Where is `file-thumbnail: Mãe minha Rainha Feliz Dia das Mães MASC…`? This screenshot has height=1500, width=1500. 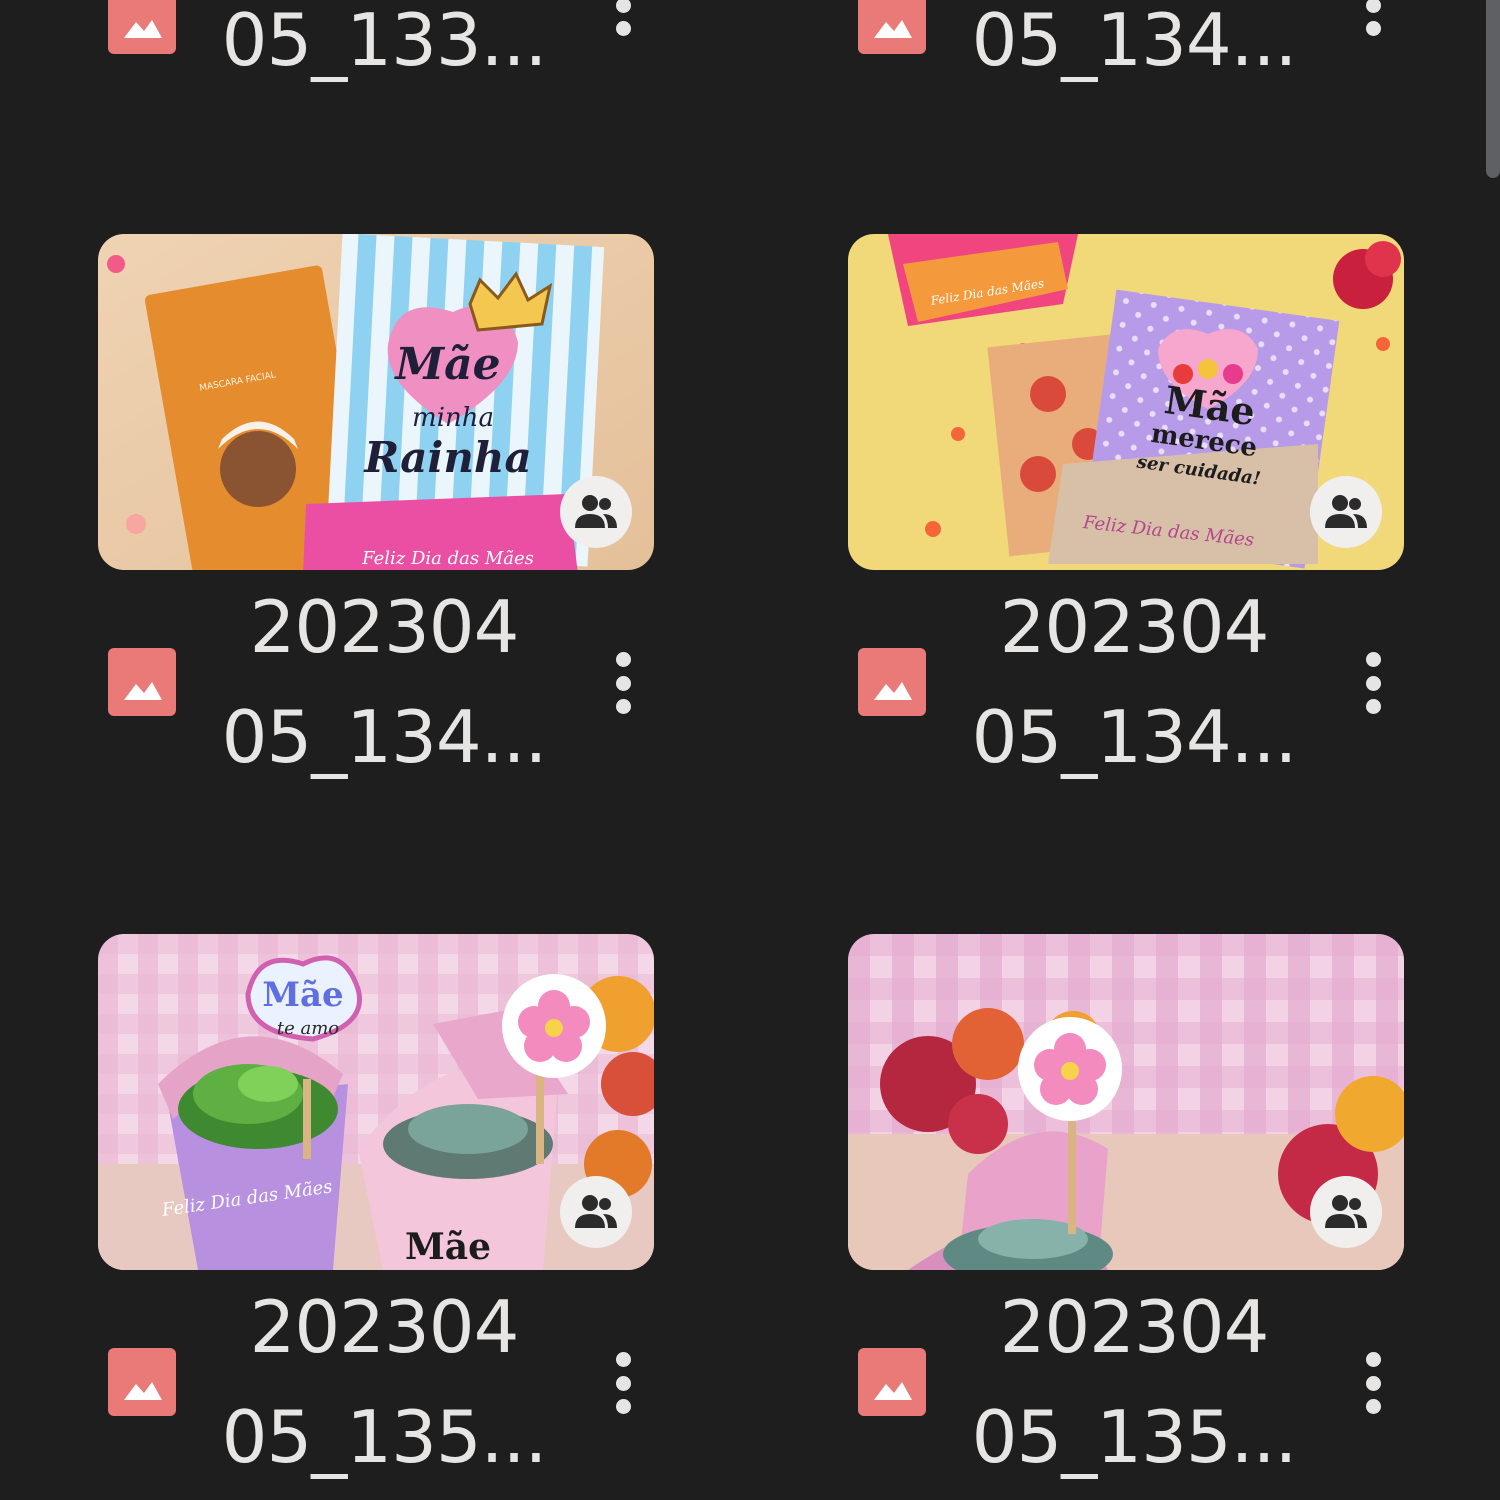 file-thumbnail: Mãe minha Rainha Feliz Dia das Mães MASC… is located at coordinates (376, 402).